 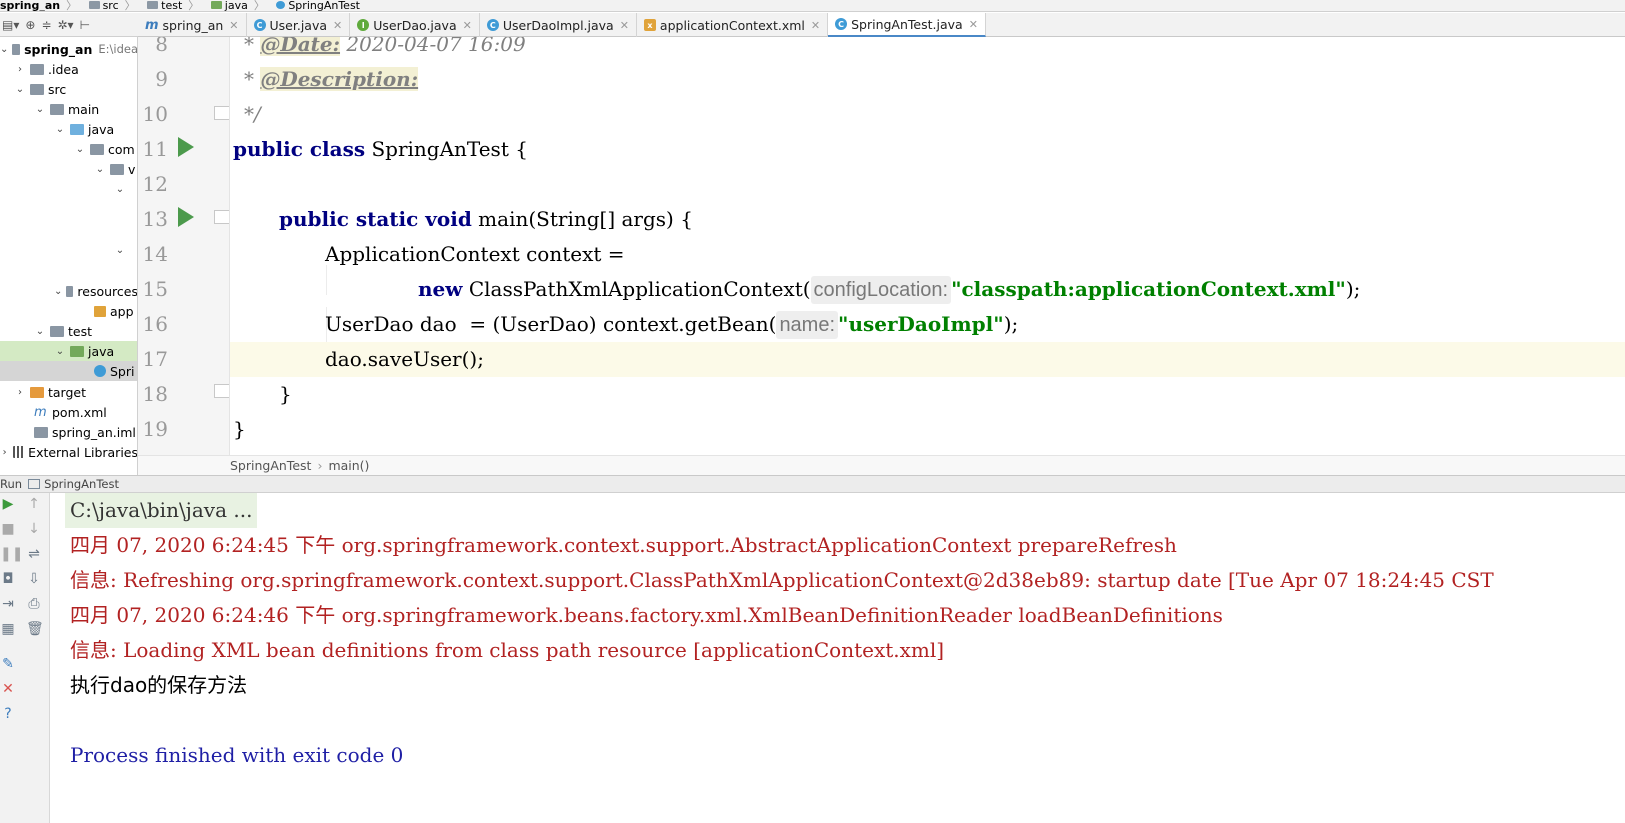 I want to click on tree-item-test-java: ⌄ java, so click(x=68, y=351).